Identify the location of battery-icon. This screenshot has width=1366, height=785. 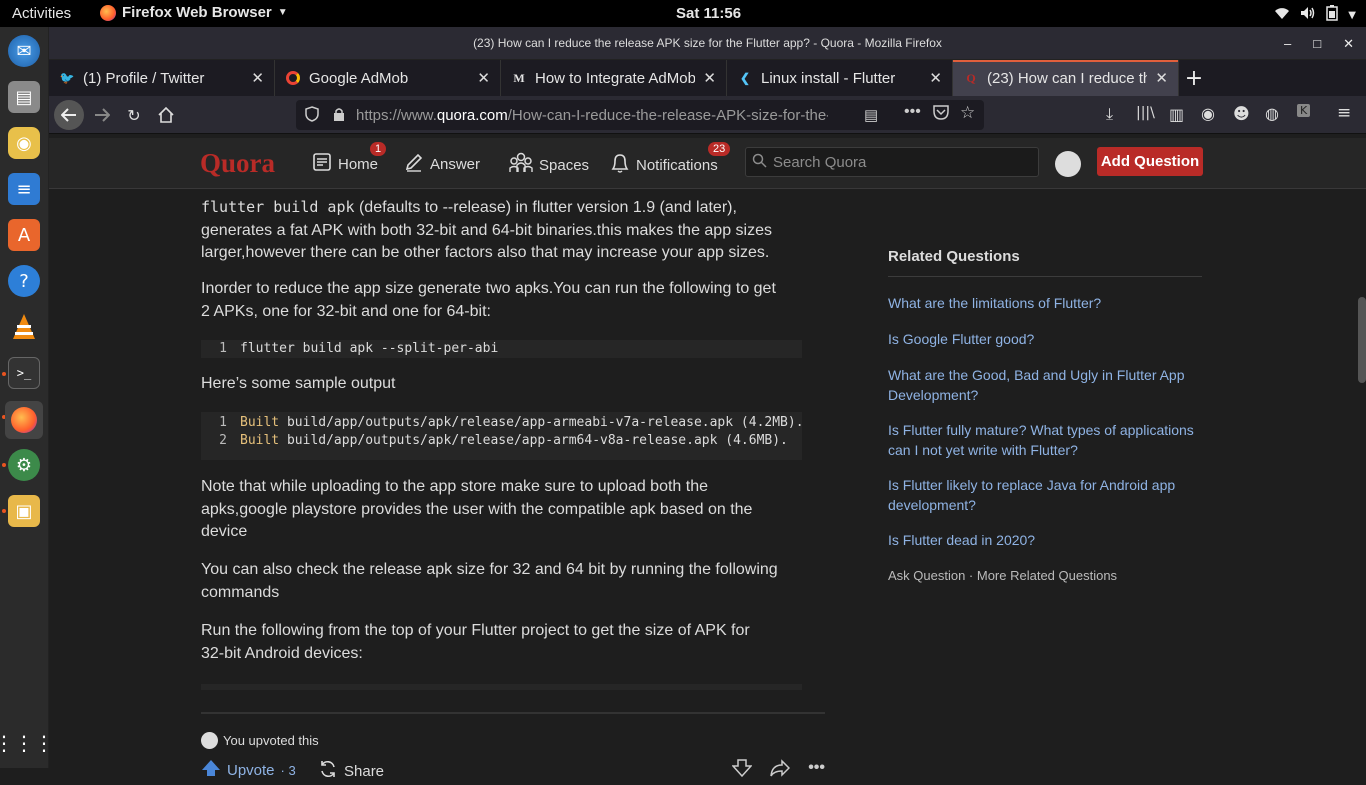
(1332, 15).